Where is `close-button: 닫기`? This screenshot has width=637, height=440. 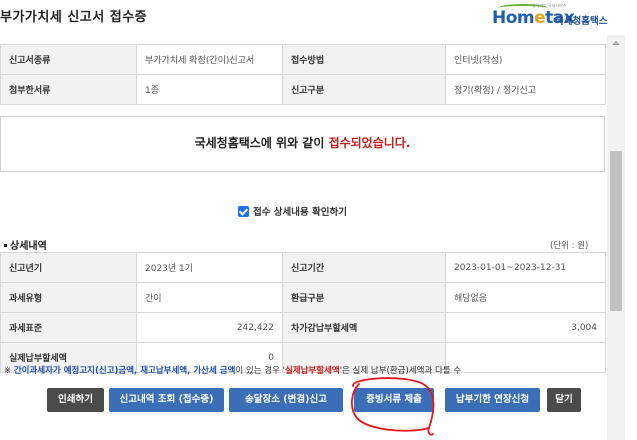 close-button: 닫기 is located at coordinates (564, 400).